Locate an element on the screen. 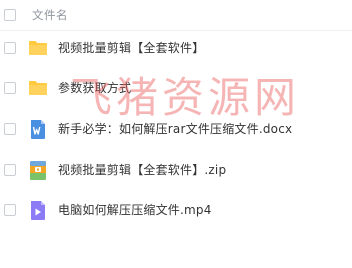 The image size is (352, 268). file-name: 视频批量剪辑【全套软件】.zip is located at coordinates (142, 169).